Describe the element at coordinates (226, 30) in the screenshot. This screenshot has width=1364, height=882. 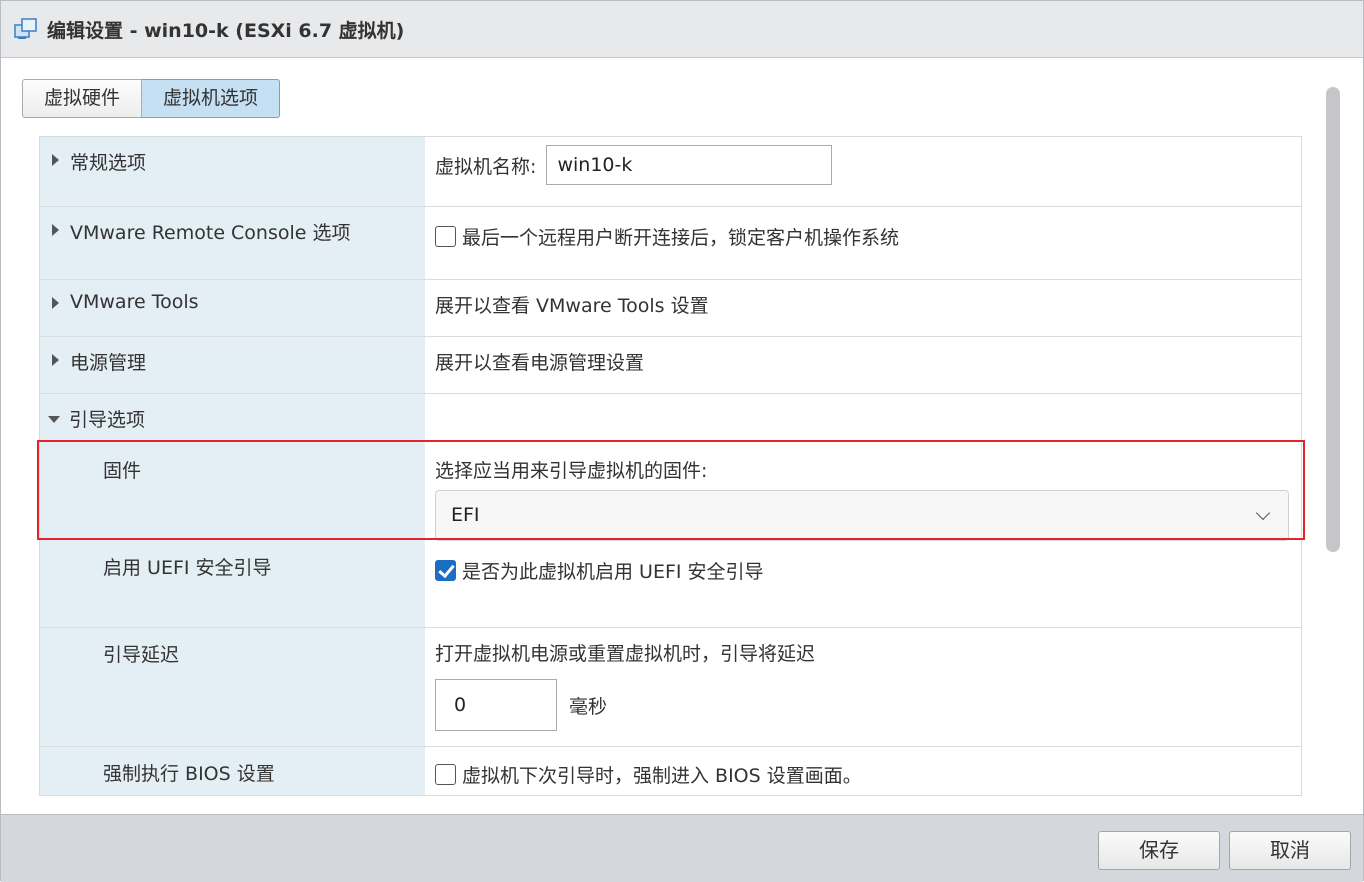
I see `dialog-title: 编辑设置 - win10-k (ESXi 6.7 虚拟机)` at that location.